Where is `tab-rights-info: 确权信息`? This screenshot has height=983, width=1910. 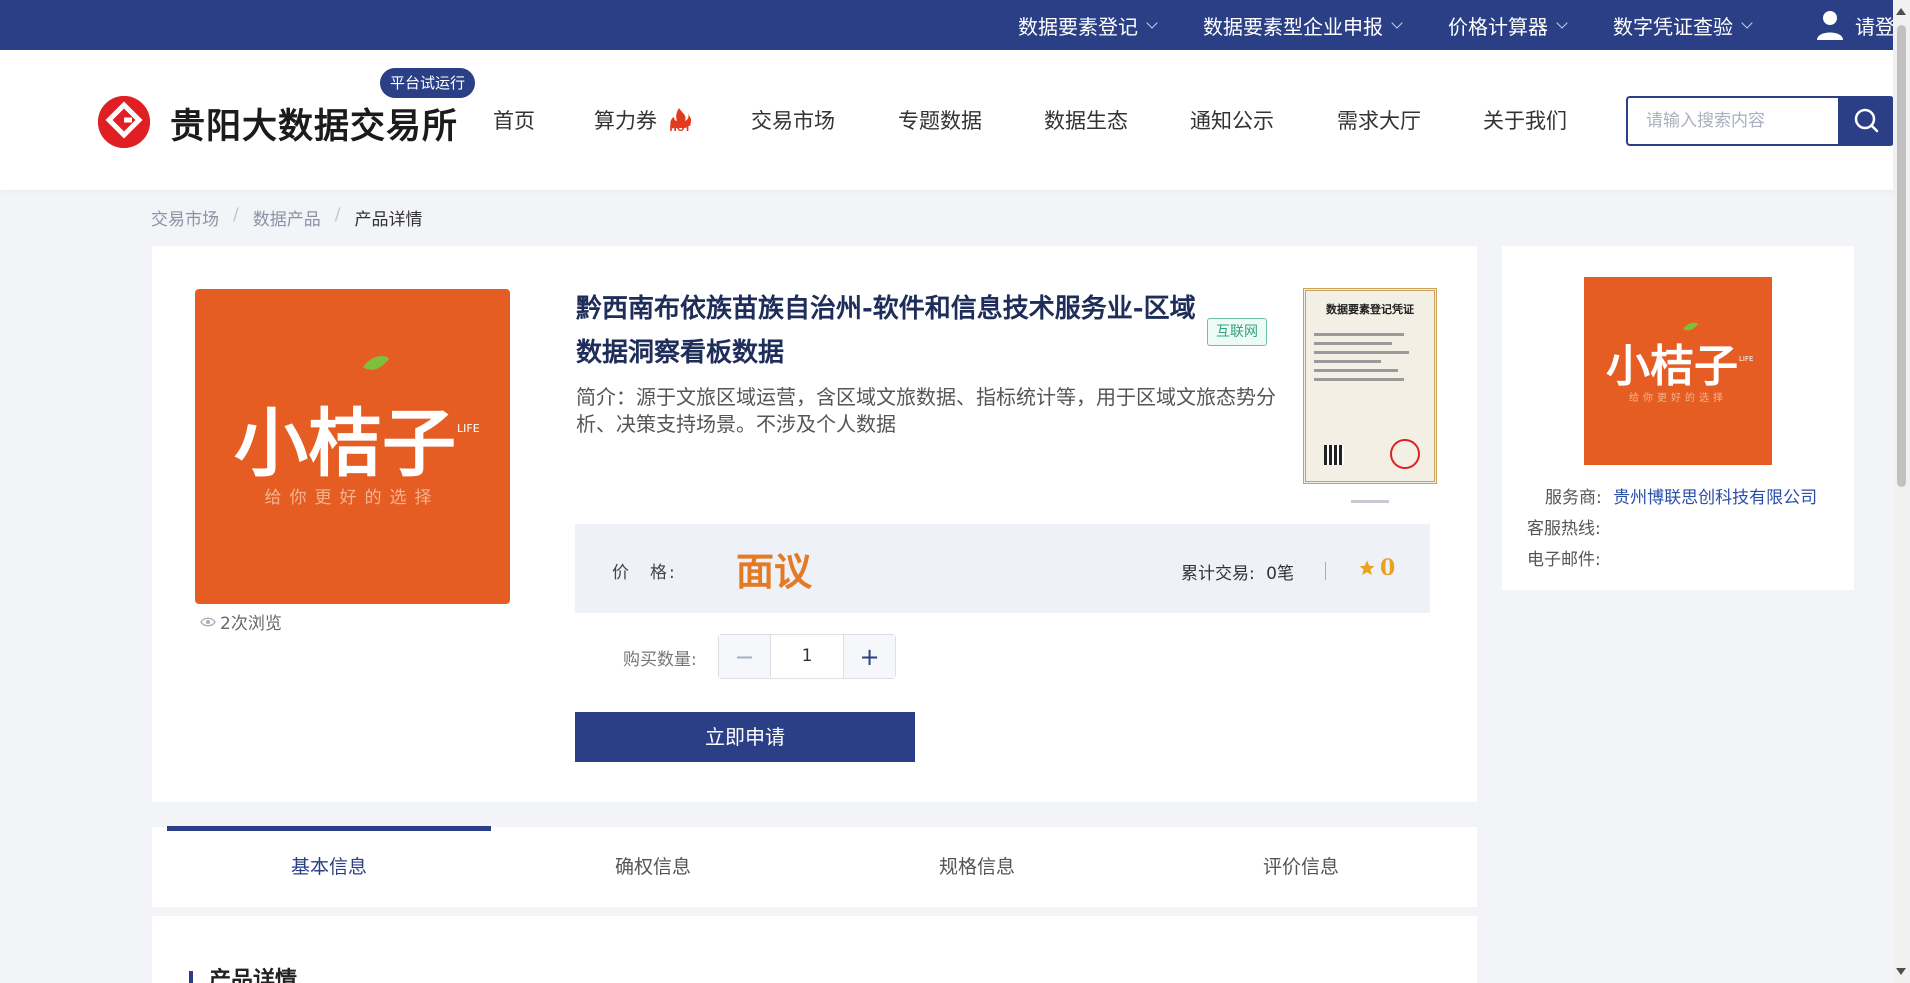
tab-rights-info: 确权信息 is located at coordinates (653, 867).